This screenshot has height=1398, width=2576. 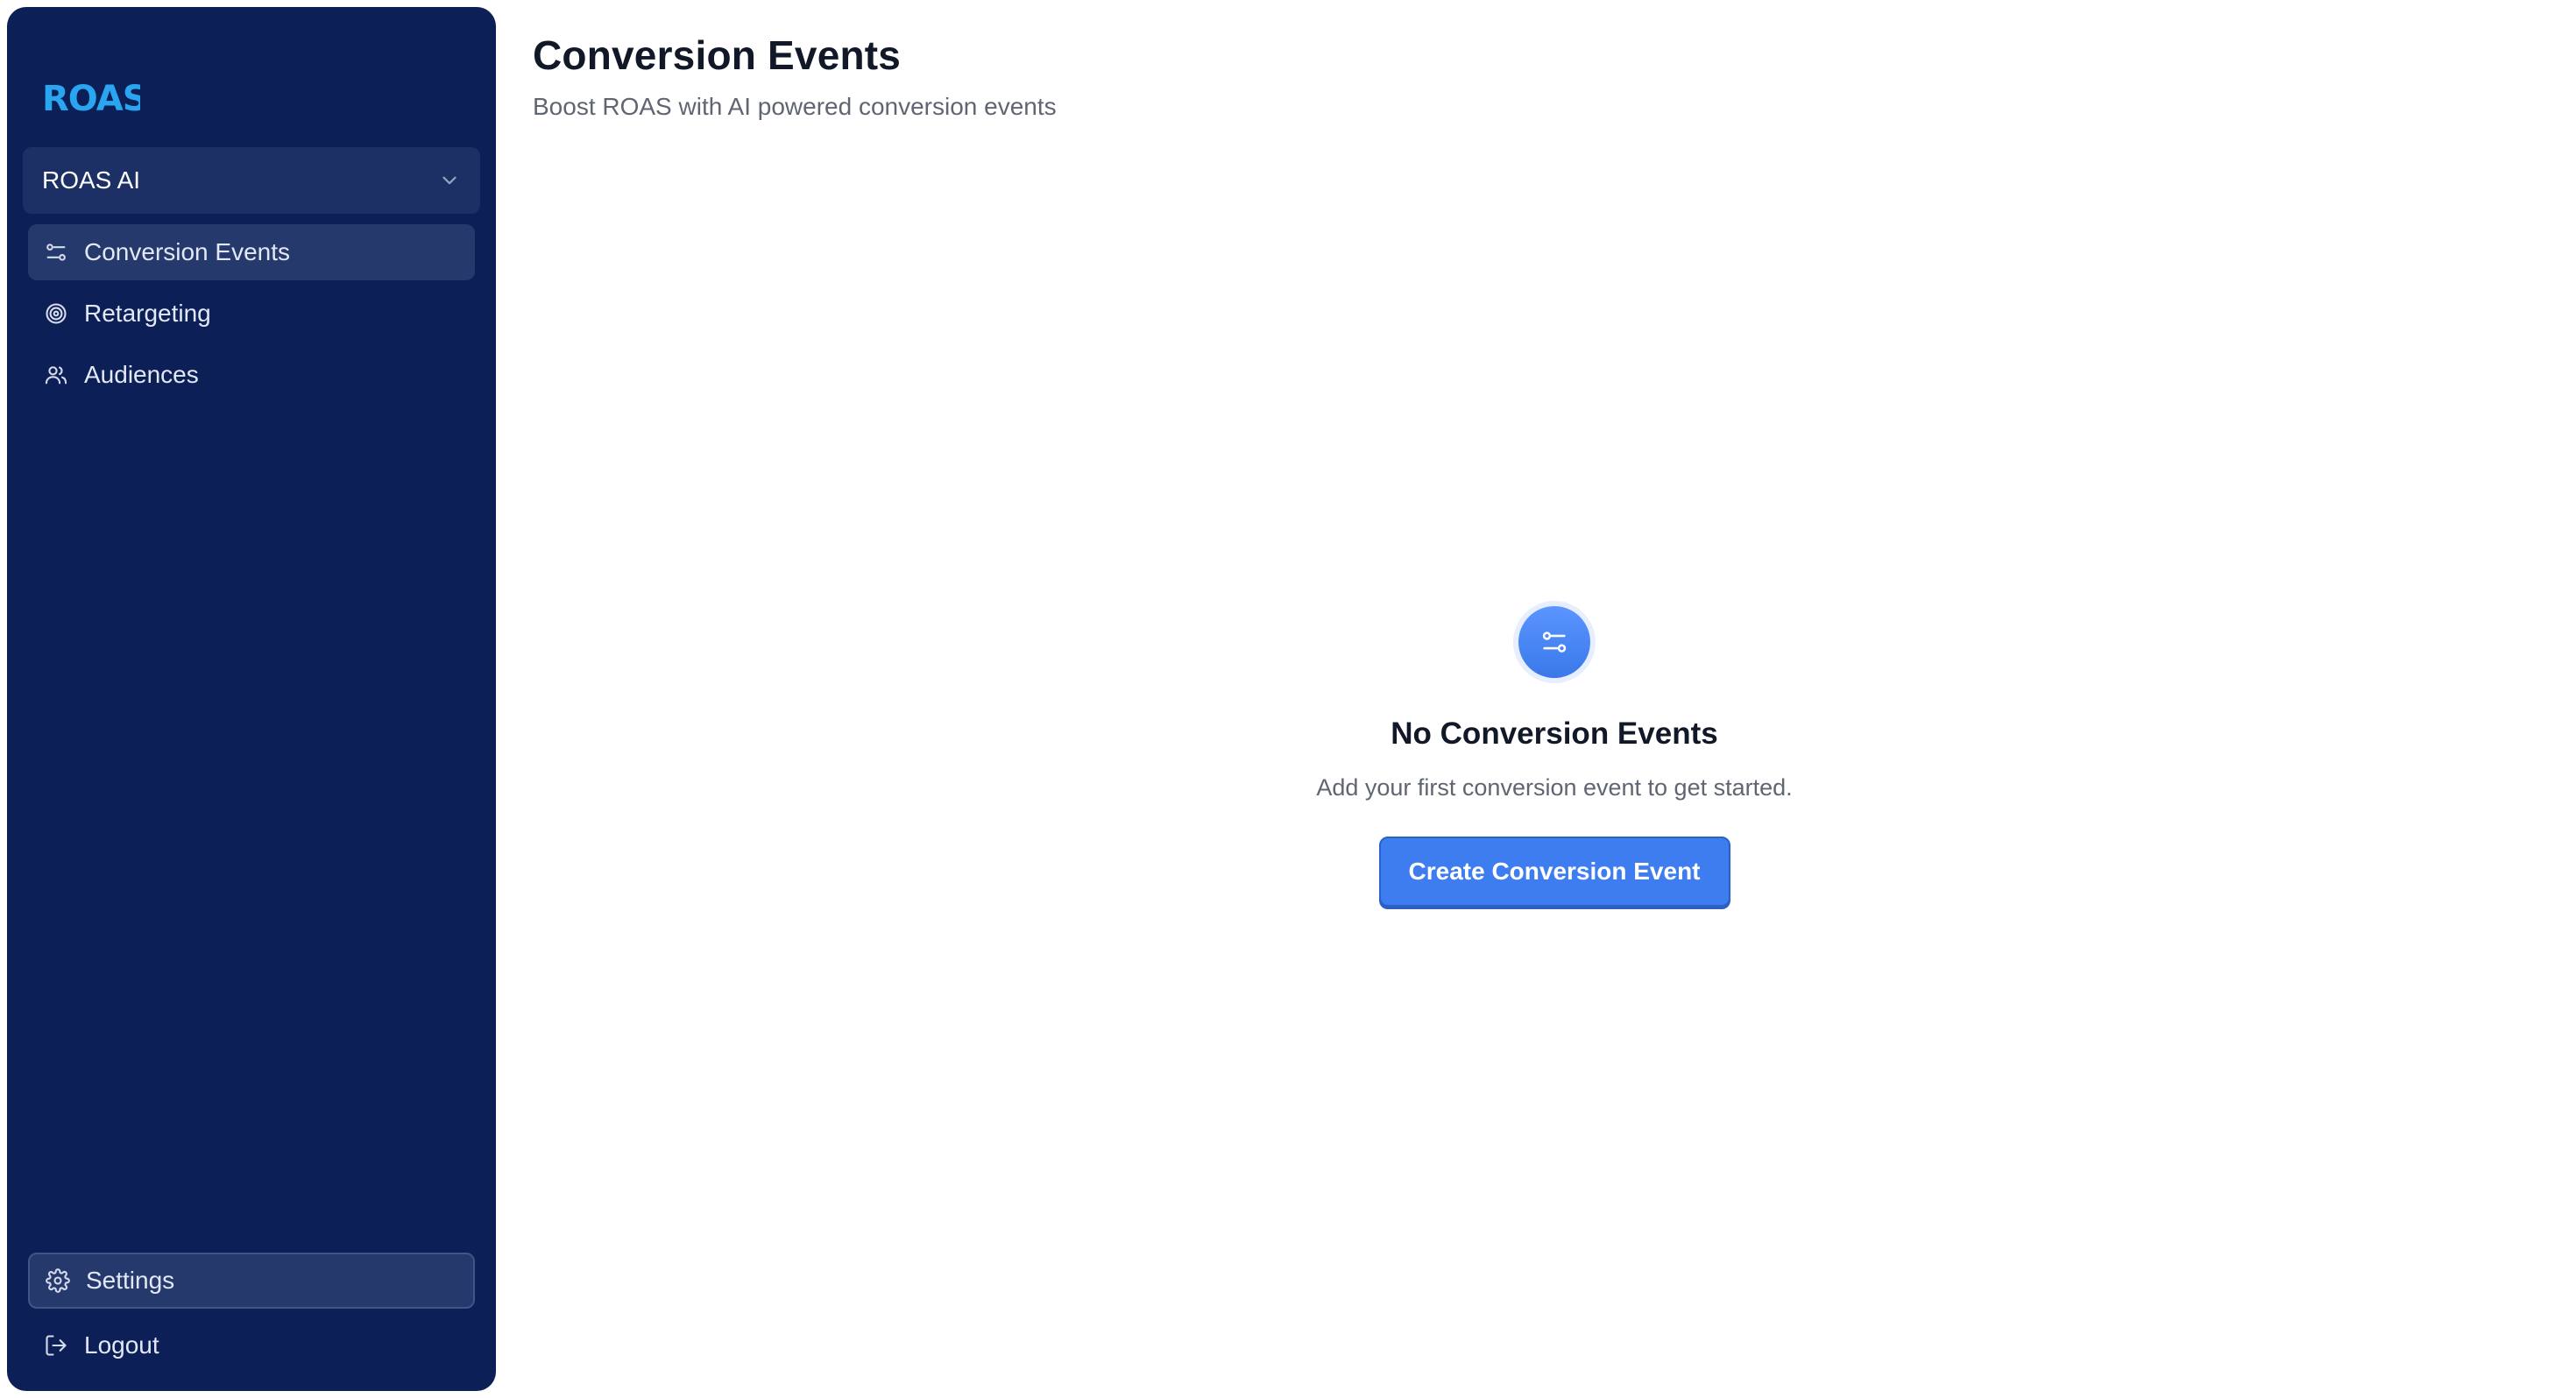 I want to click on users-icon, so click(x=56, y=375).